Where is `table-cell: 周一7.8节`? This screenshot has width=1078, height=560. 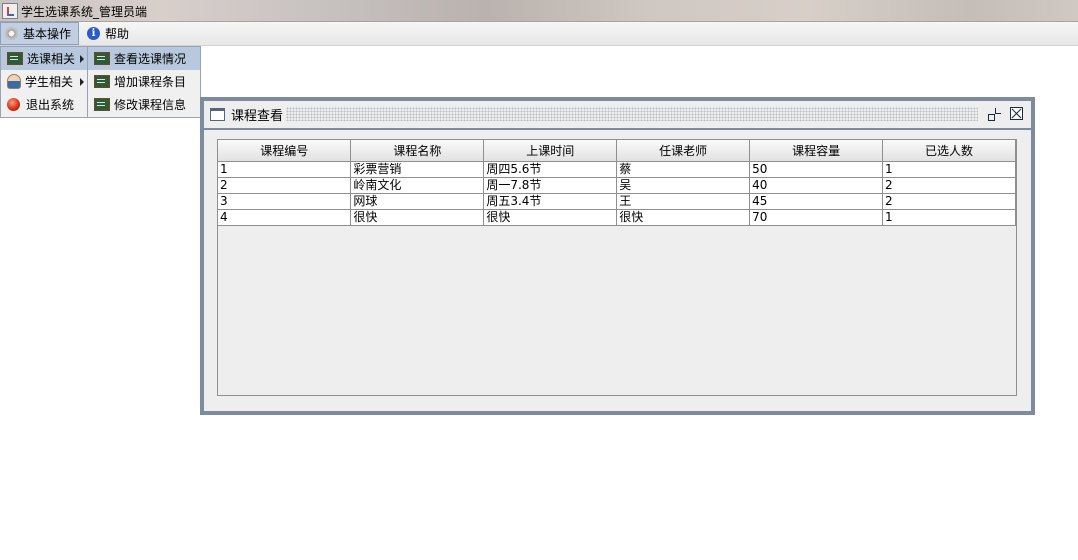 table-cell: 周一7.8节 is located at coordinates (550, 185).